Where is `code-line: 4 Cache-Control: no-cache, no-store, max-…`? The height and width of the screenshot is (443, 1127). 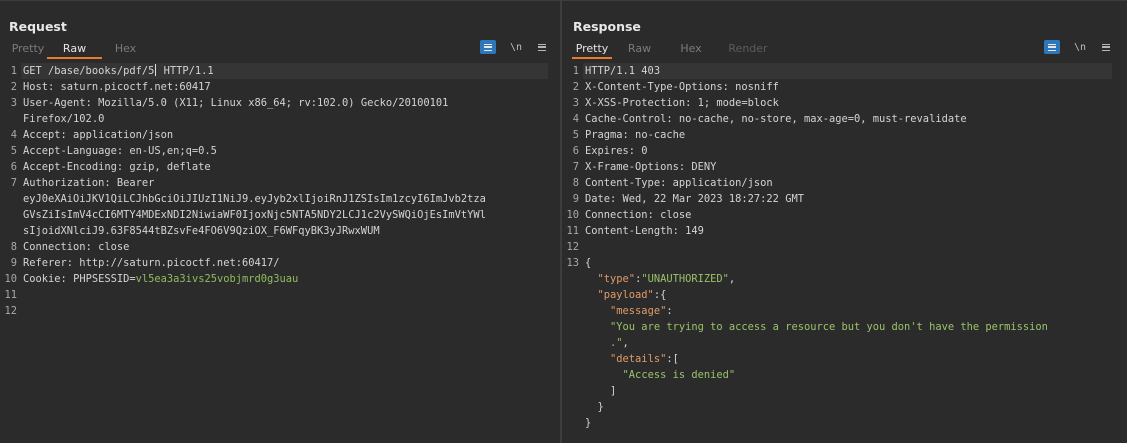
code-line: 4 Cache-Control: no-cache, no-store, max-… is located at coordinates (844, 119).